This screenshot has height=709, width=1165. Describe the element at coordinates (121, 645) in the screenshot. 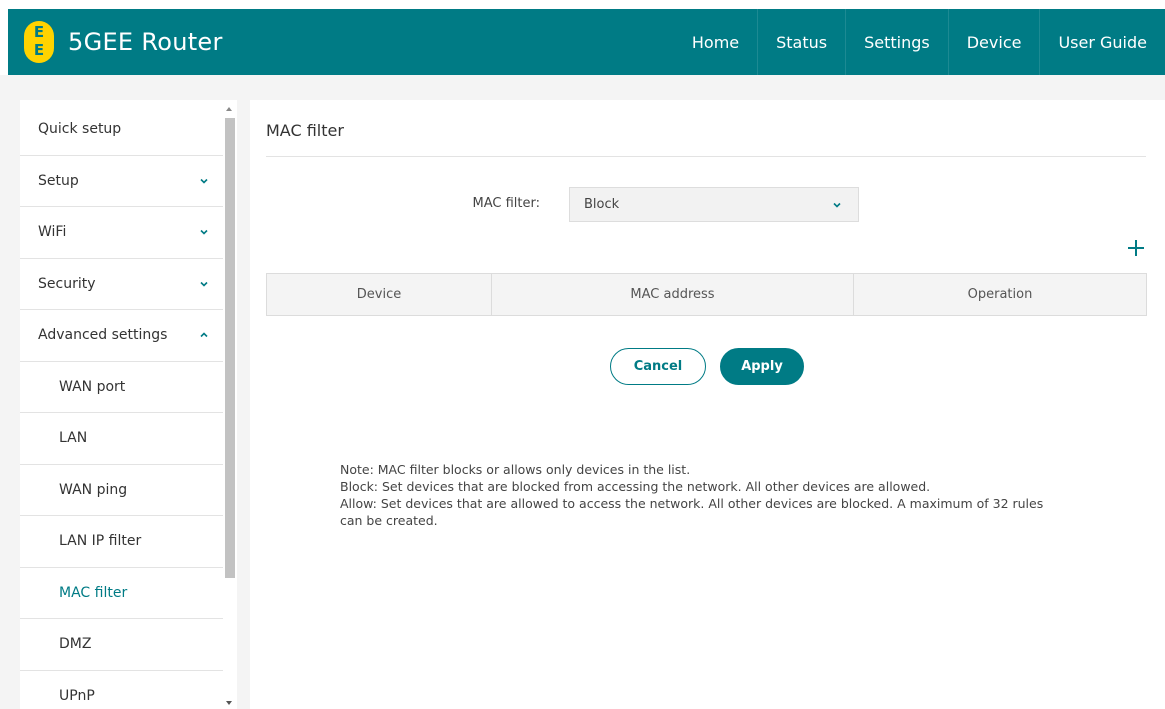

I see `sidebar-item-dmz: DMZ` at that location.